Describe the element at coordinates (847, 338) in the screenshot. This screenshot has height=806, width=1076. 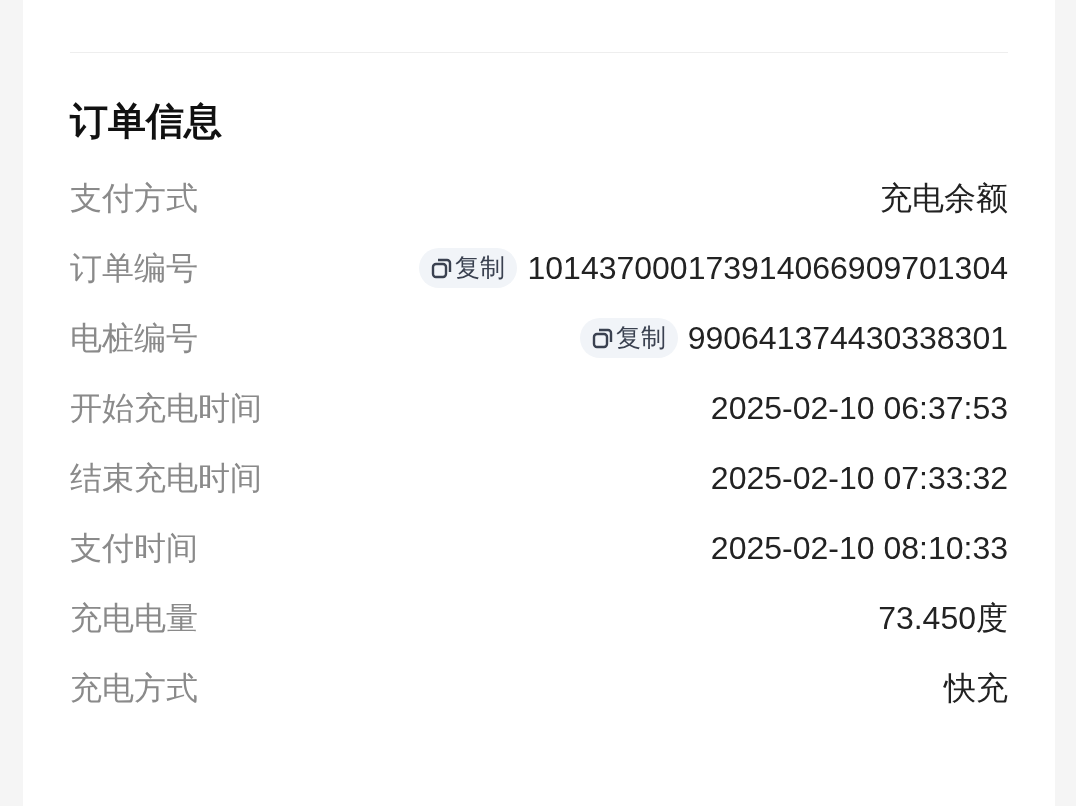
I see `field-value: 990641374430338301` at that location.